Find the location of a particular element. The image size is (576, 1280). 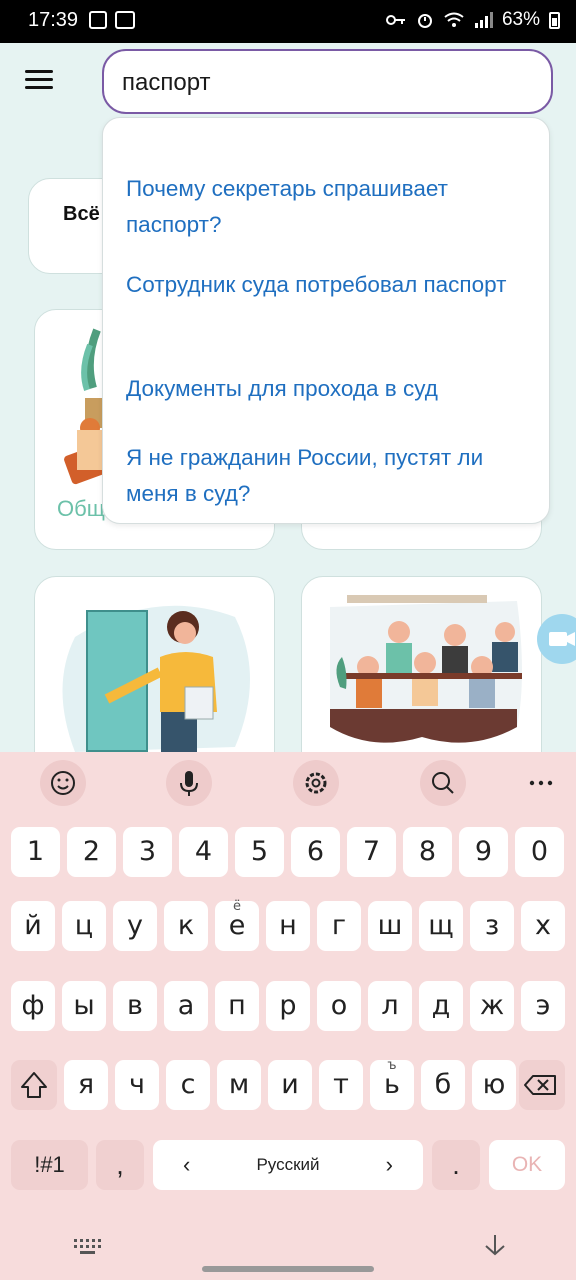

settings-icon is located at coordinates (316, 783).